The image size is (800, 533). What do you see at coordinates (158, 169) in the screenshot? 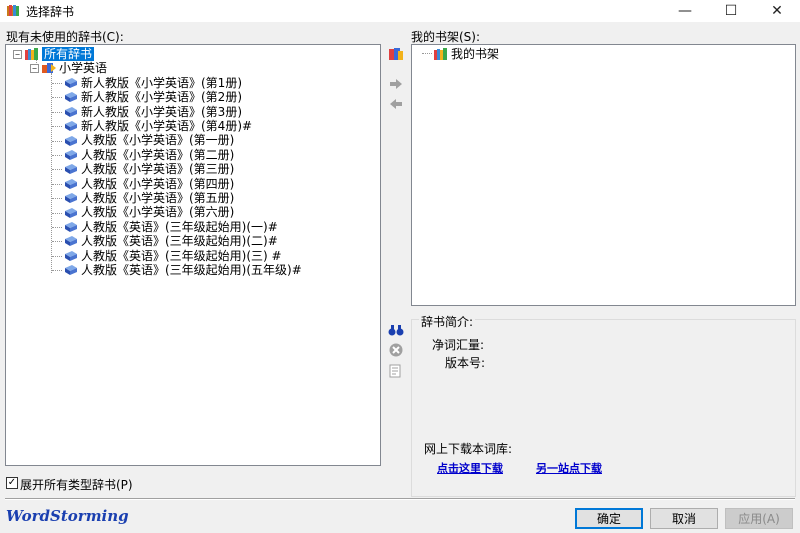
I see `tree-book-label: 人教版《小学英语》(第三册)` at bounding box center [158, 169].